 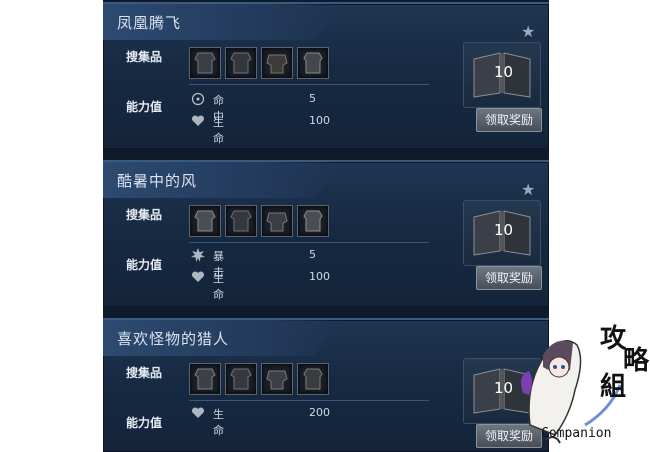 What do you see at coordinates (157, 181) in the screenshot?
I see `achievement-title: 酷暑中的风` at bounding box center [157, 181].